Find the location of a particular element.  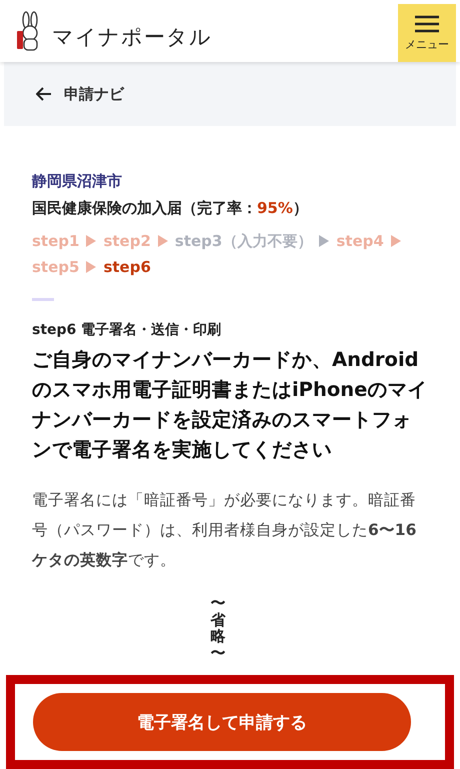

step-label: step6 is located at coordinates (127, 267).